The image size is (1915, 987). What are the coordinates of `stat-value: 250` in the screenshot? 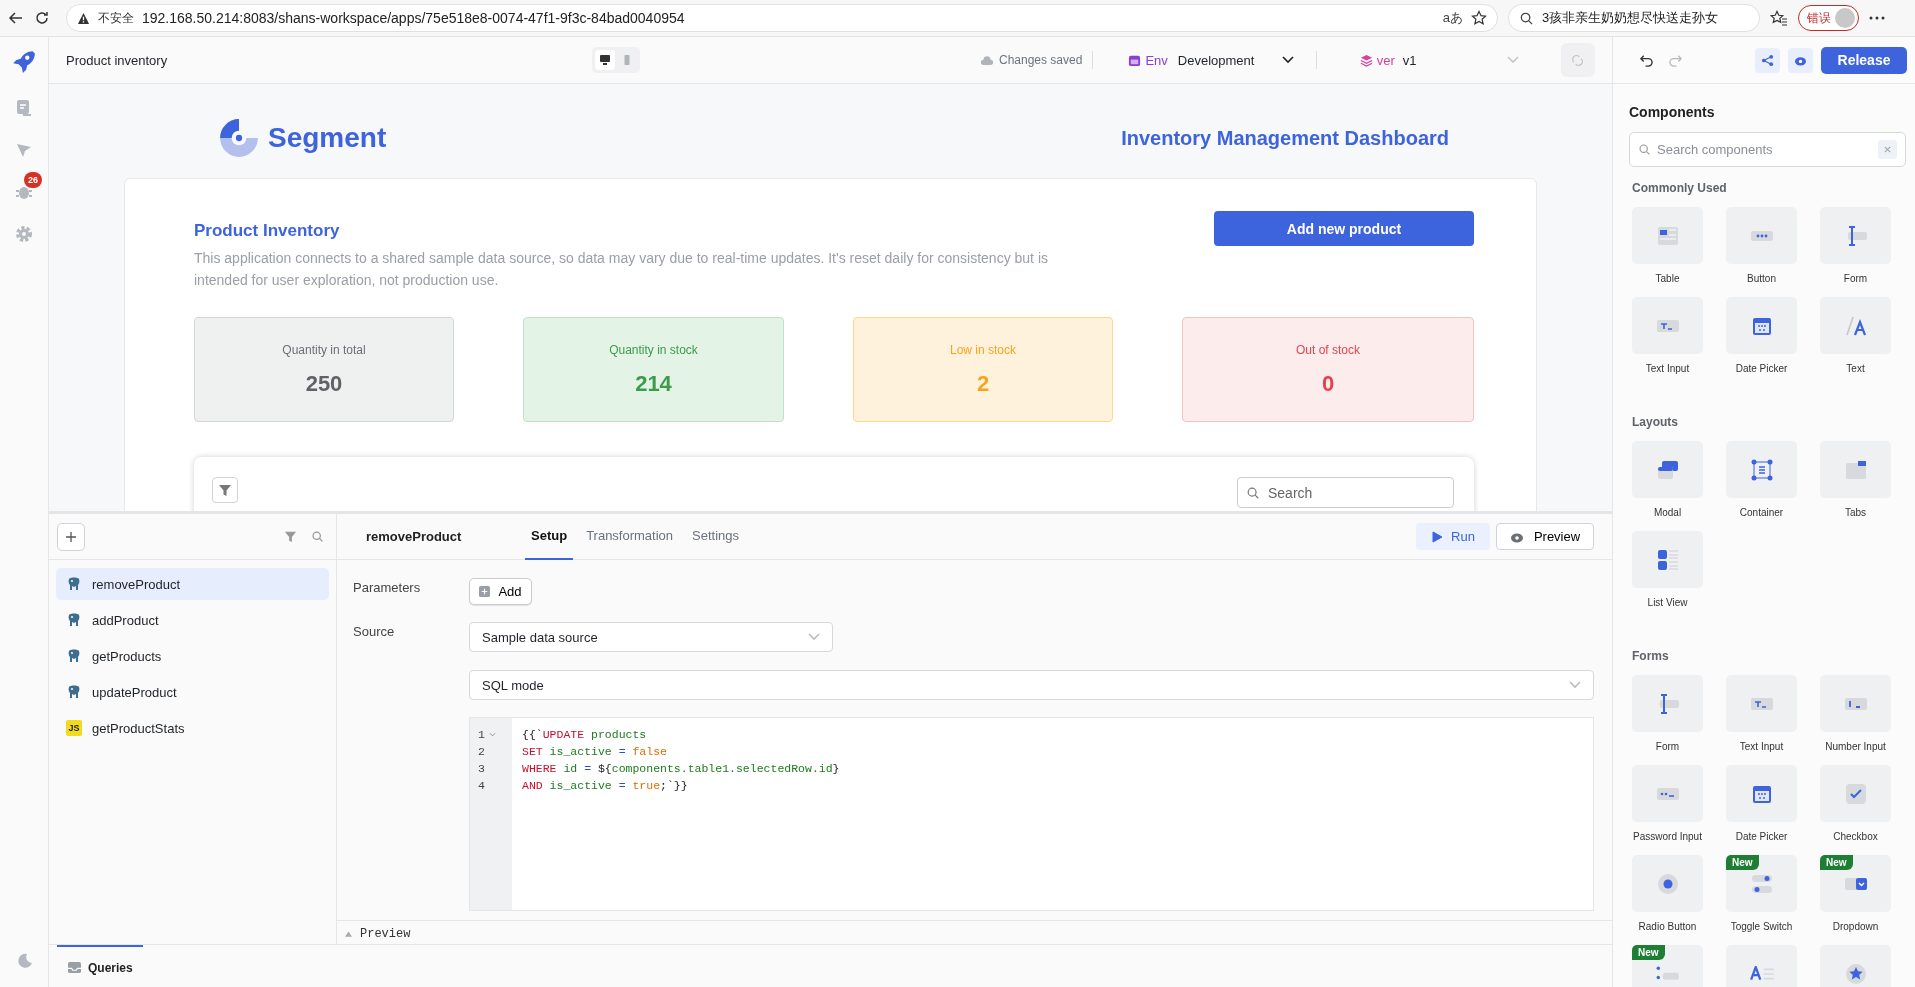 It's located at (324, 383).